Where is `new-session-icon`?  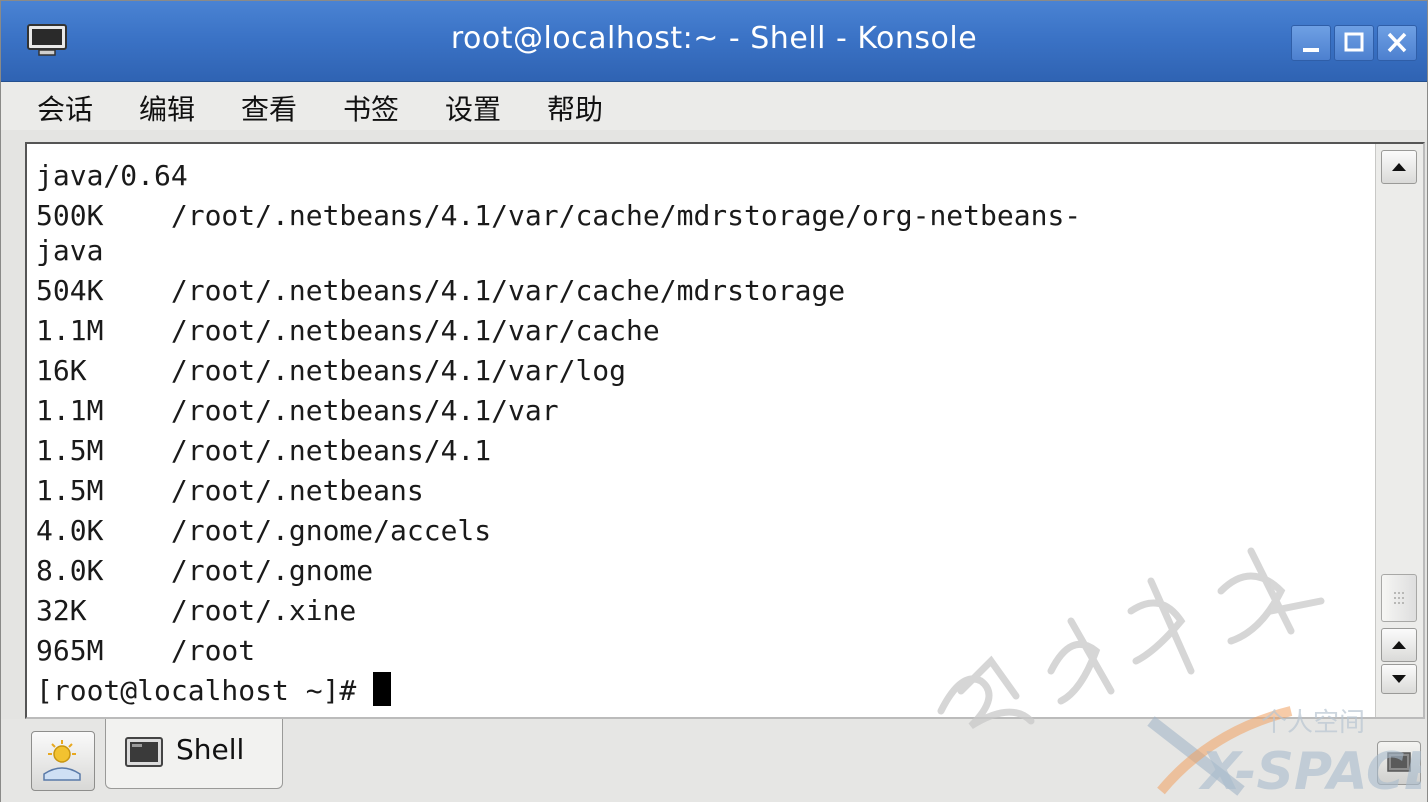
new-session-icon is located at coordinates (62, 760).